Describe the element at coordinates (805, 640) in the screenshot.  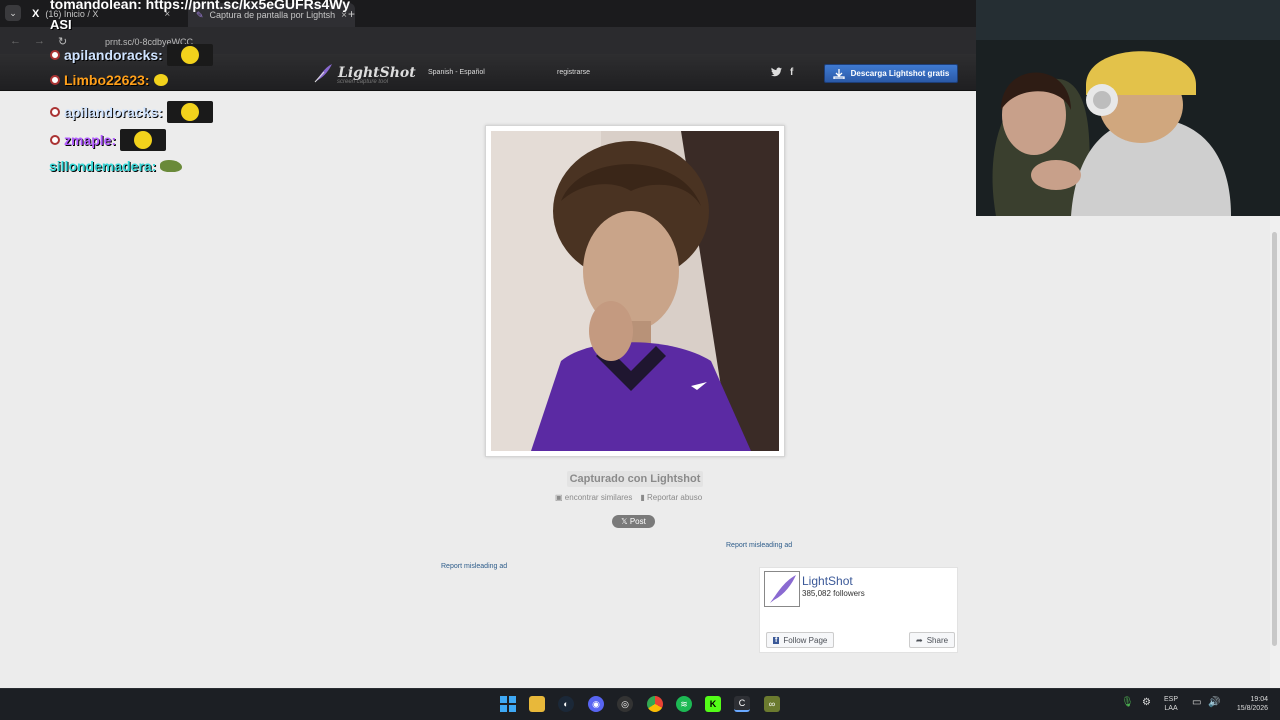
I see `follow-page-label: Follow Page` at that location.